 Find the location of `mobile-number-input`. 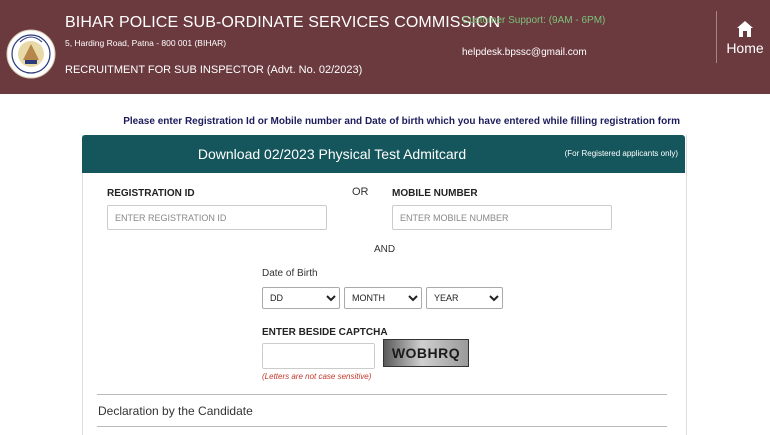

mobile-number-input is located at coordinates (502, 217).